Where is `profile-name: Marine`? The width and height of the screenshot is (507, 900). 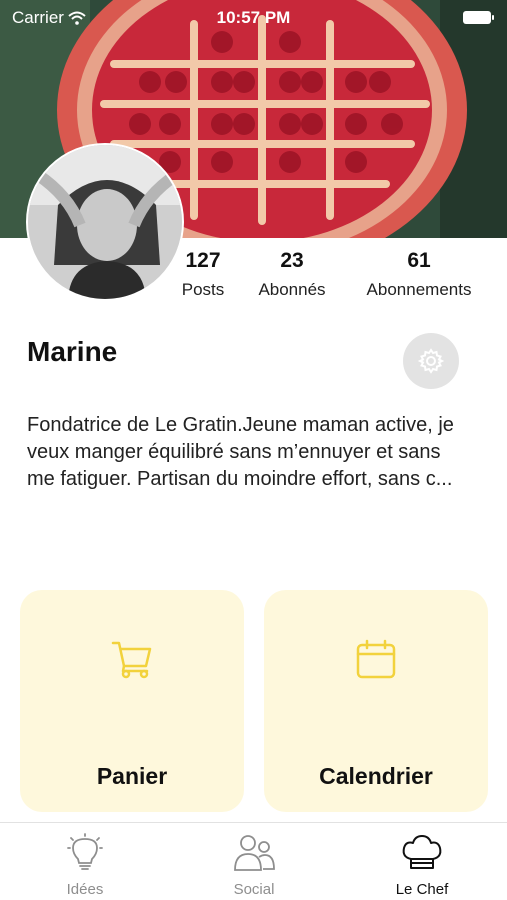 profile-name: Marine is located at coordinates (72, 351).